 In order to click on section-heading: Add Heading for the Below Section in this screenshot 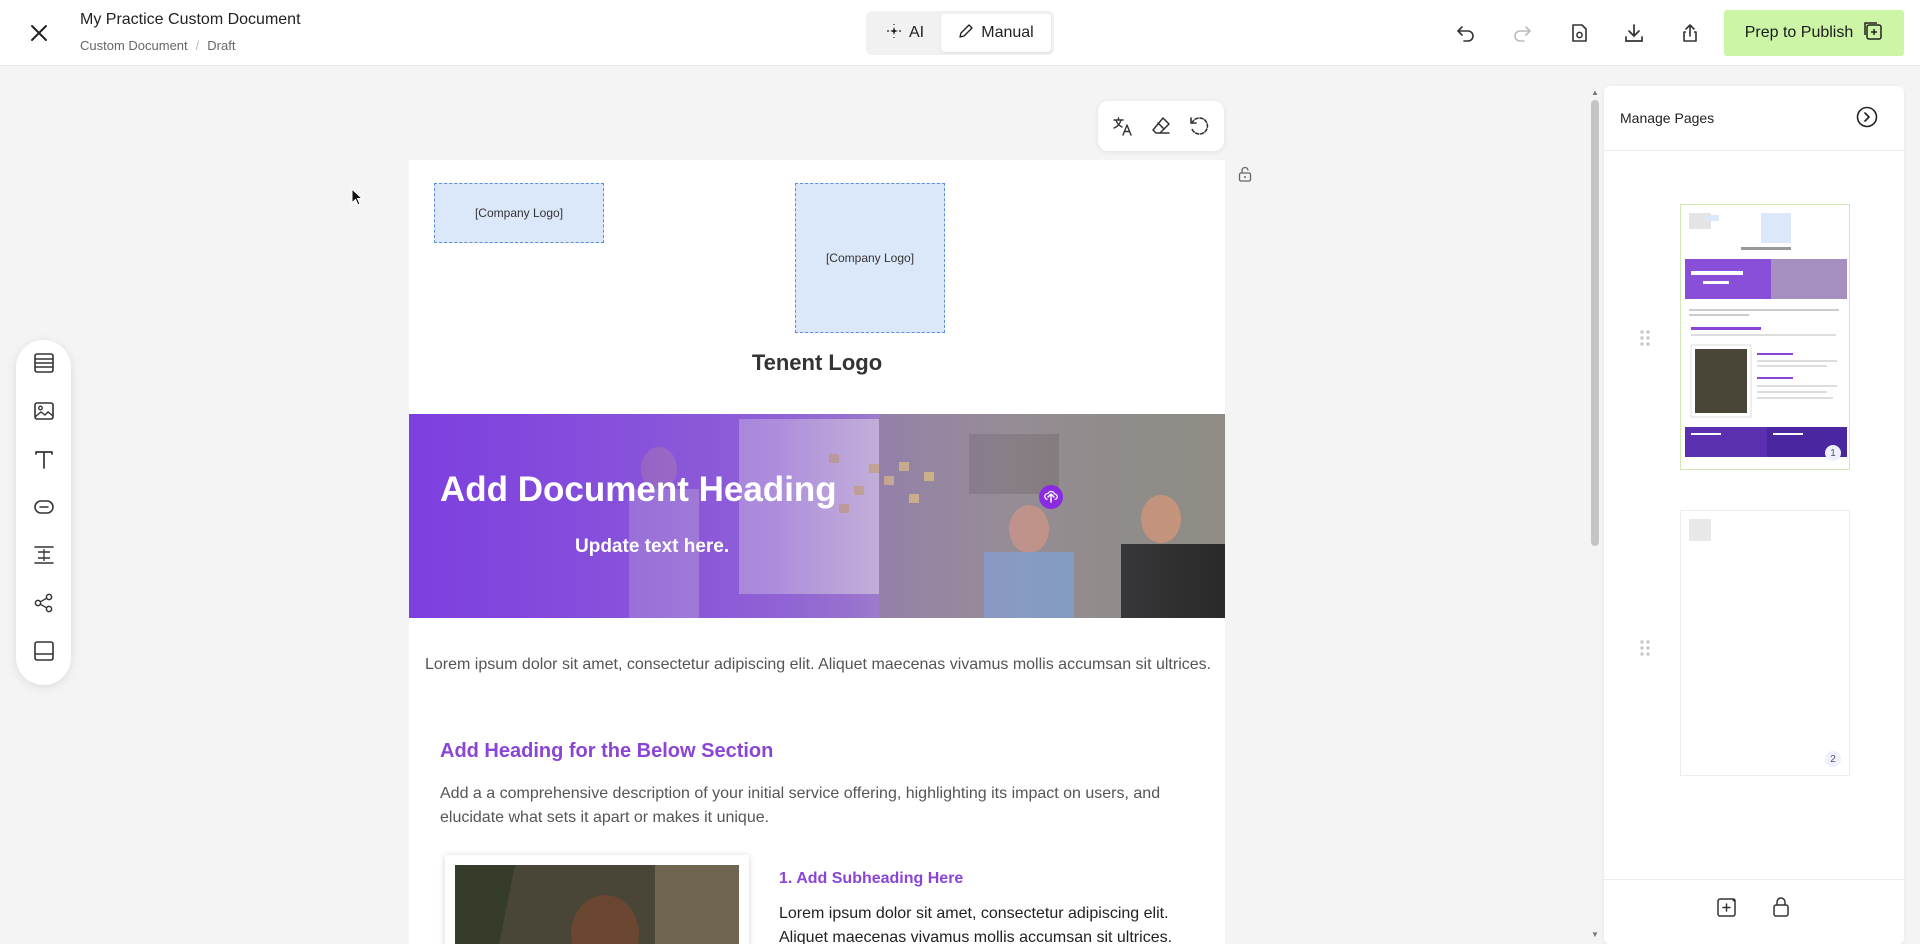, I will do `click(606, 751)`.